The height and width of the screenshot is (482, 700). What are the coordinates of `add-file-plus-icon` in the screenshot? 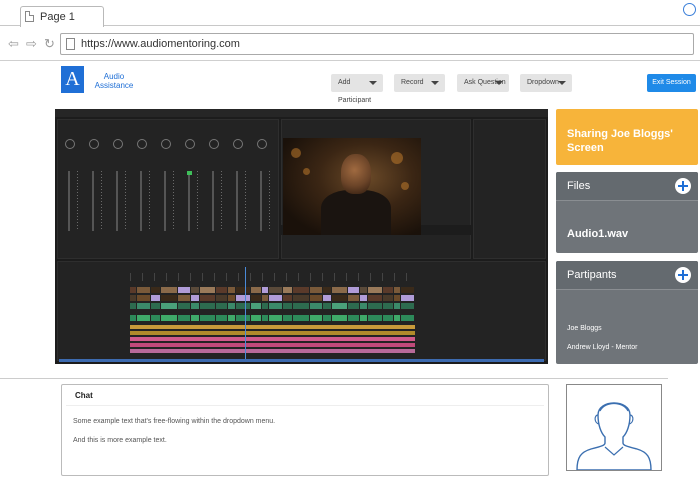 It's located at (683, 186).